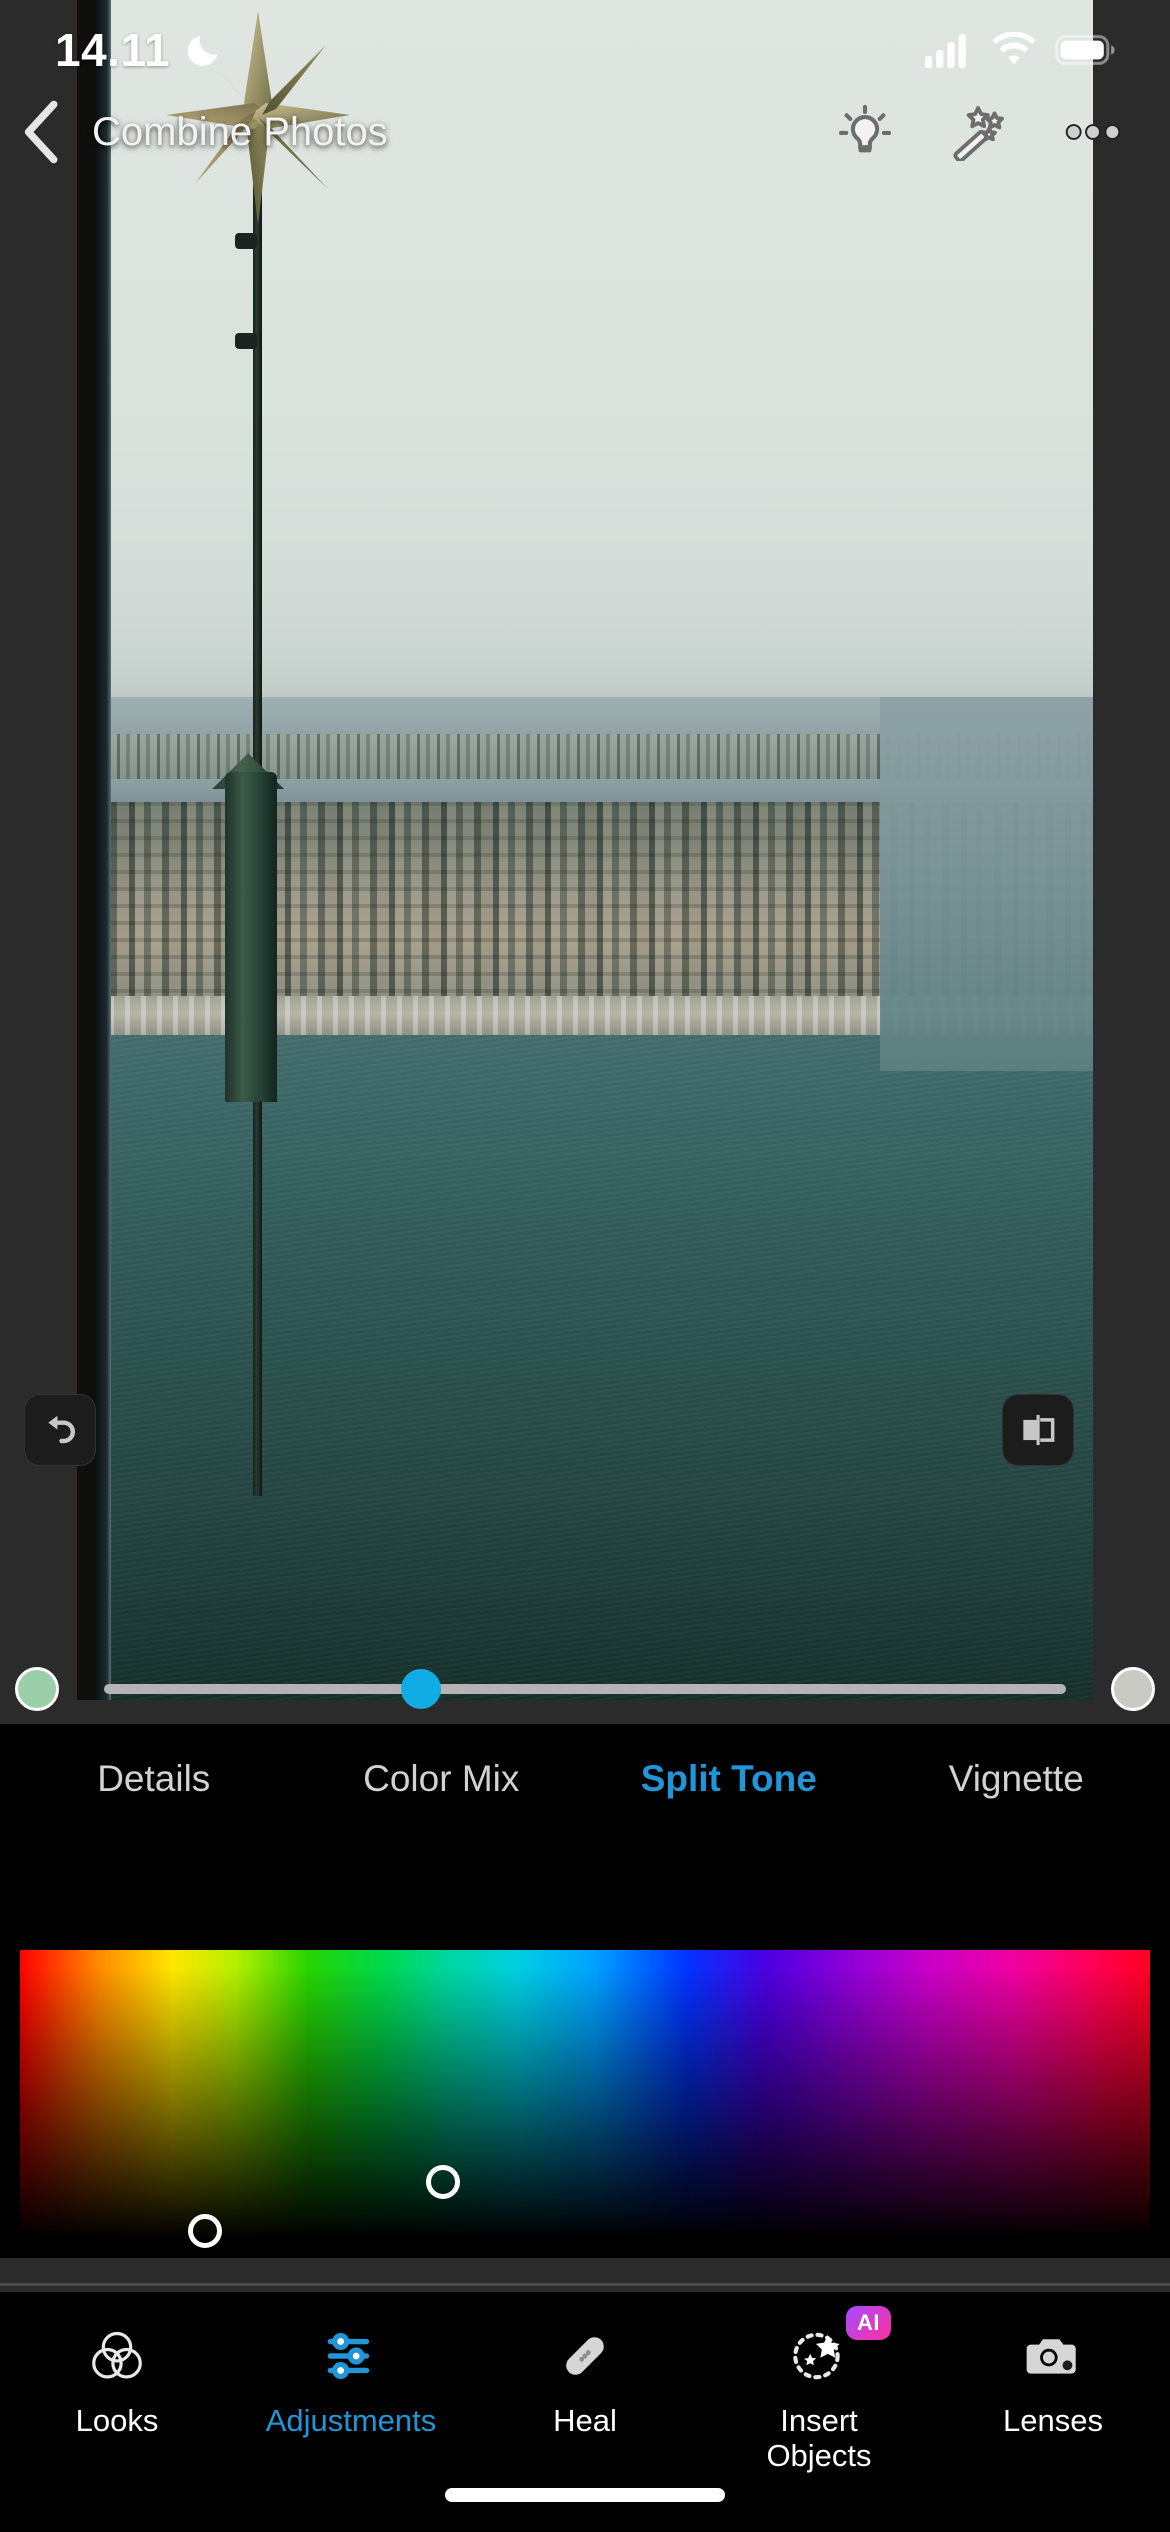 The height and width of the screenshot is (2532, 1170). Describe the element at coordinates (240, 131) in the screenshot. I see `page-title: Combine Photos` at that location.